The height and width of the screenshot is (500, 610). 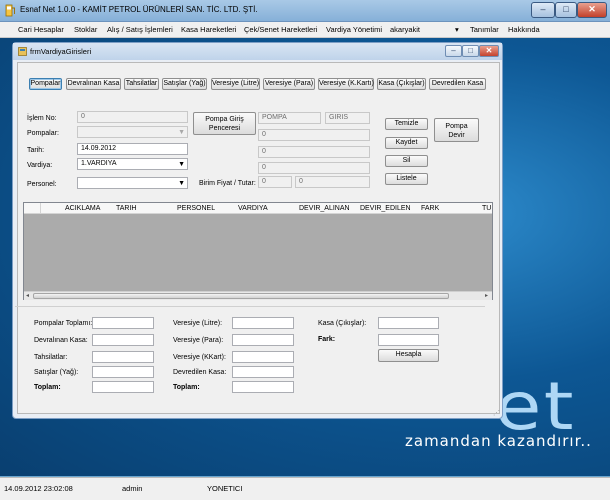 What do you see at coordinates (132, 132) in the screenshot?
I see `pompalar-select: ▼` at bounding box center [132, 132].